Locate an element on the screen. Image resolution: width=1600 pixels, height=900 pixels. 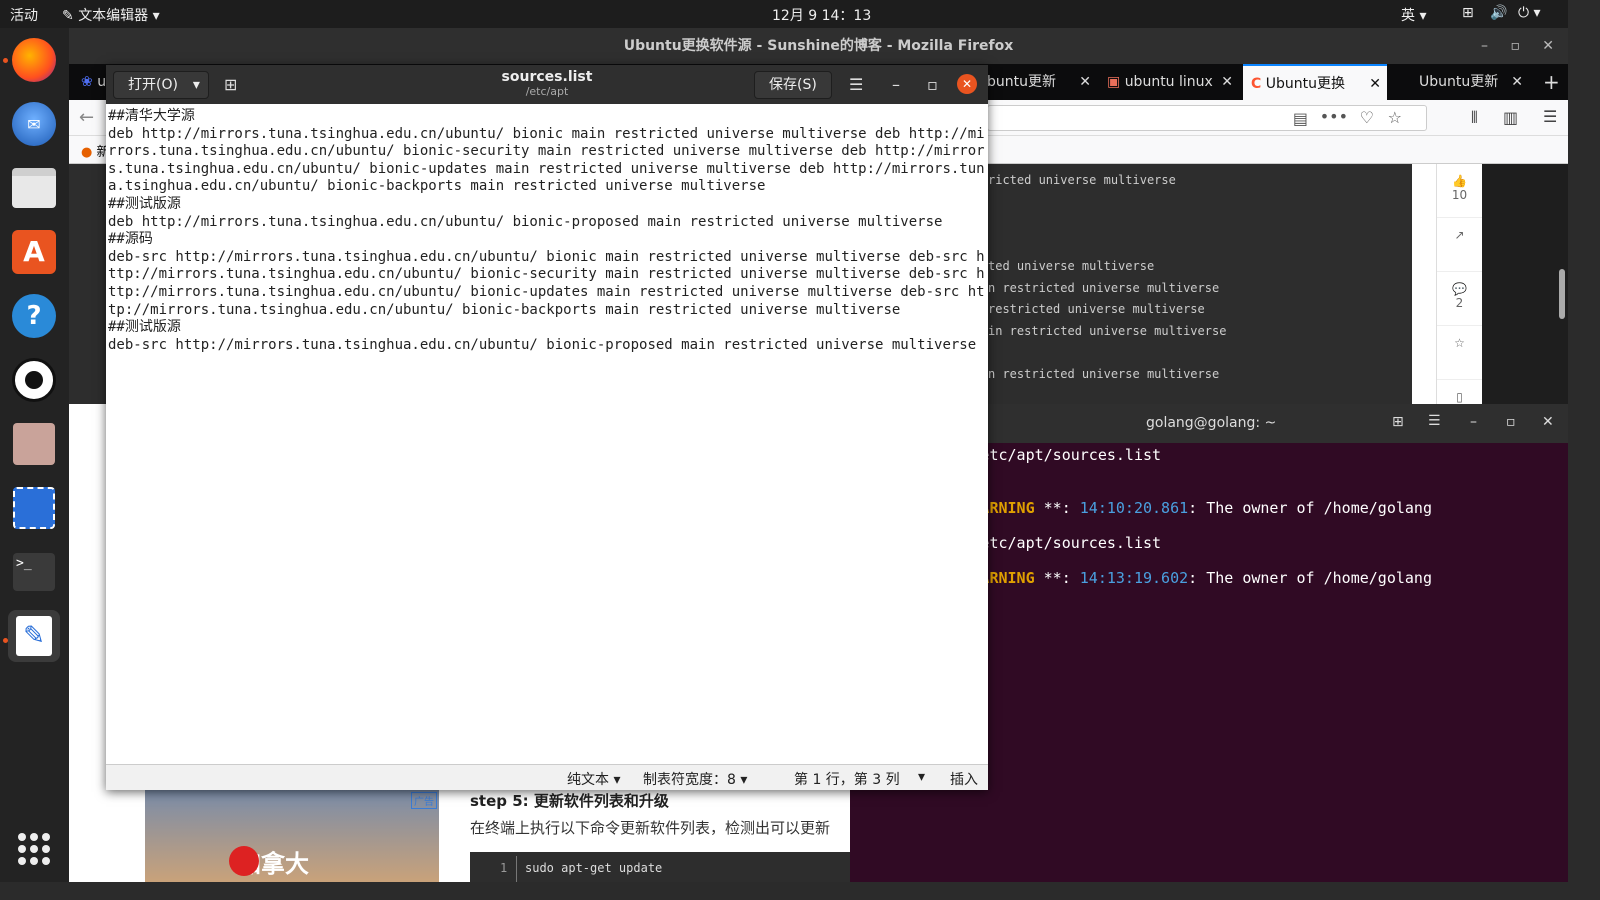
line-number: 1 is located at coordinates (504, 868).